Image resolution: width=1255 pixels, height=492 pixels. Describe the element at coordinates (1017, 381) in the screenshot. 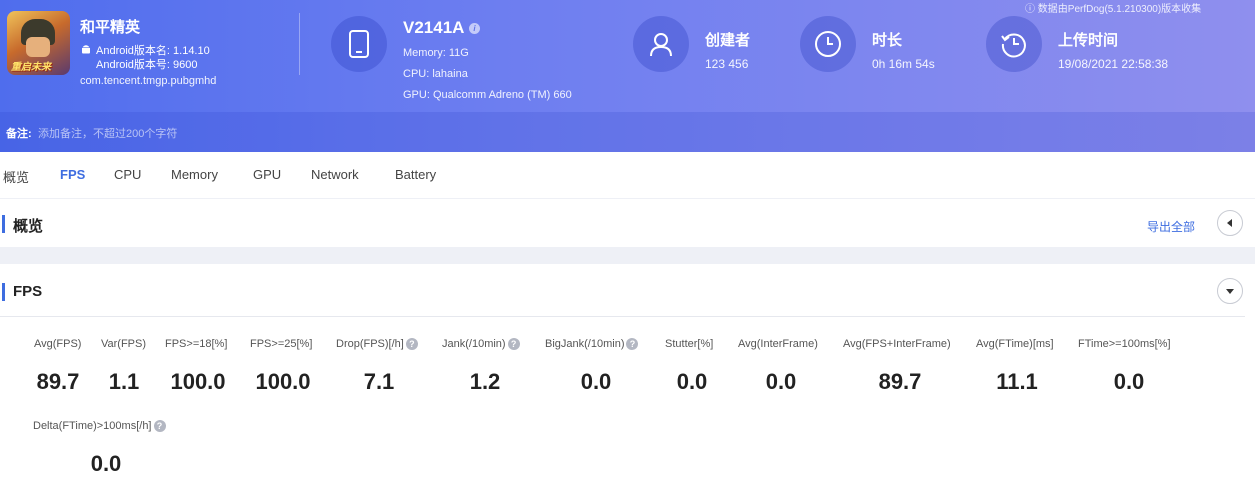

I see `metric-value-avg-ftime: 11.1` at that location.